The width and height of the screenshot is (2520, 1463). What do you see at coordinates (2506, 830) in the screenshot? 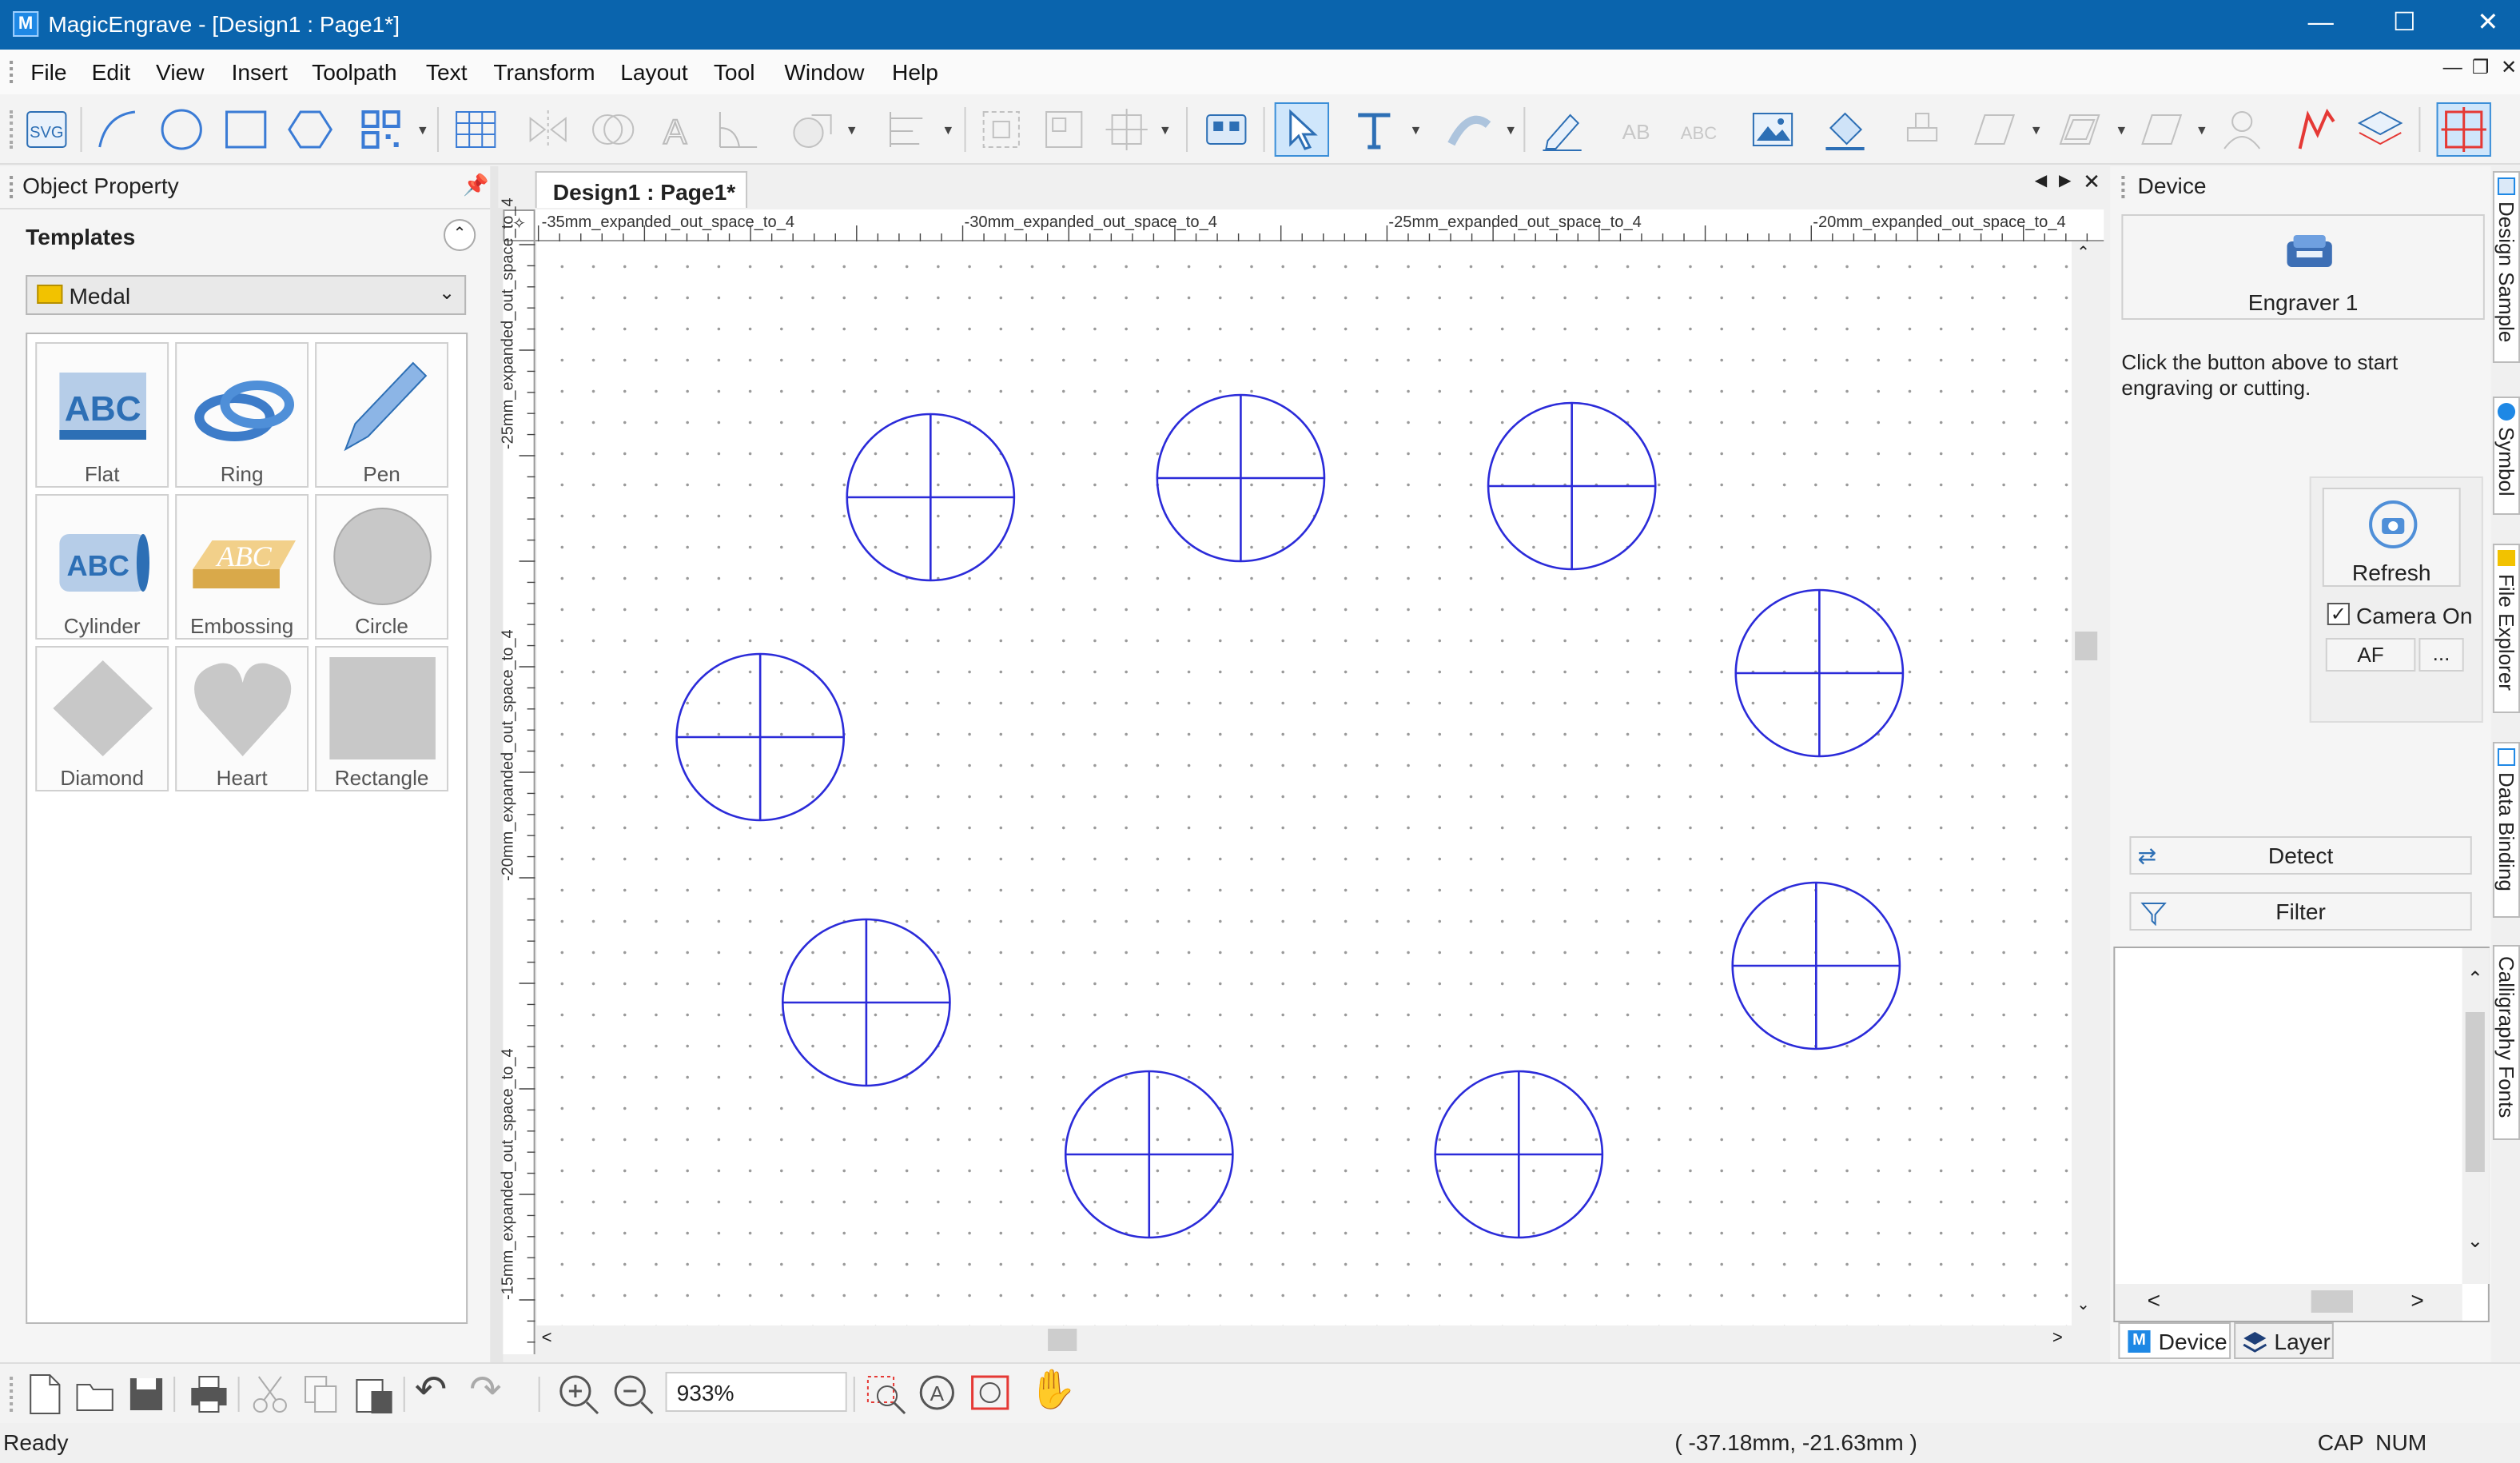
I see `side-tab-data-binding: Data Binding` at bounding box center [2506, 830].